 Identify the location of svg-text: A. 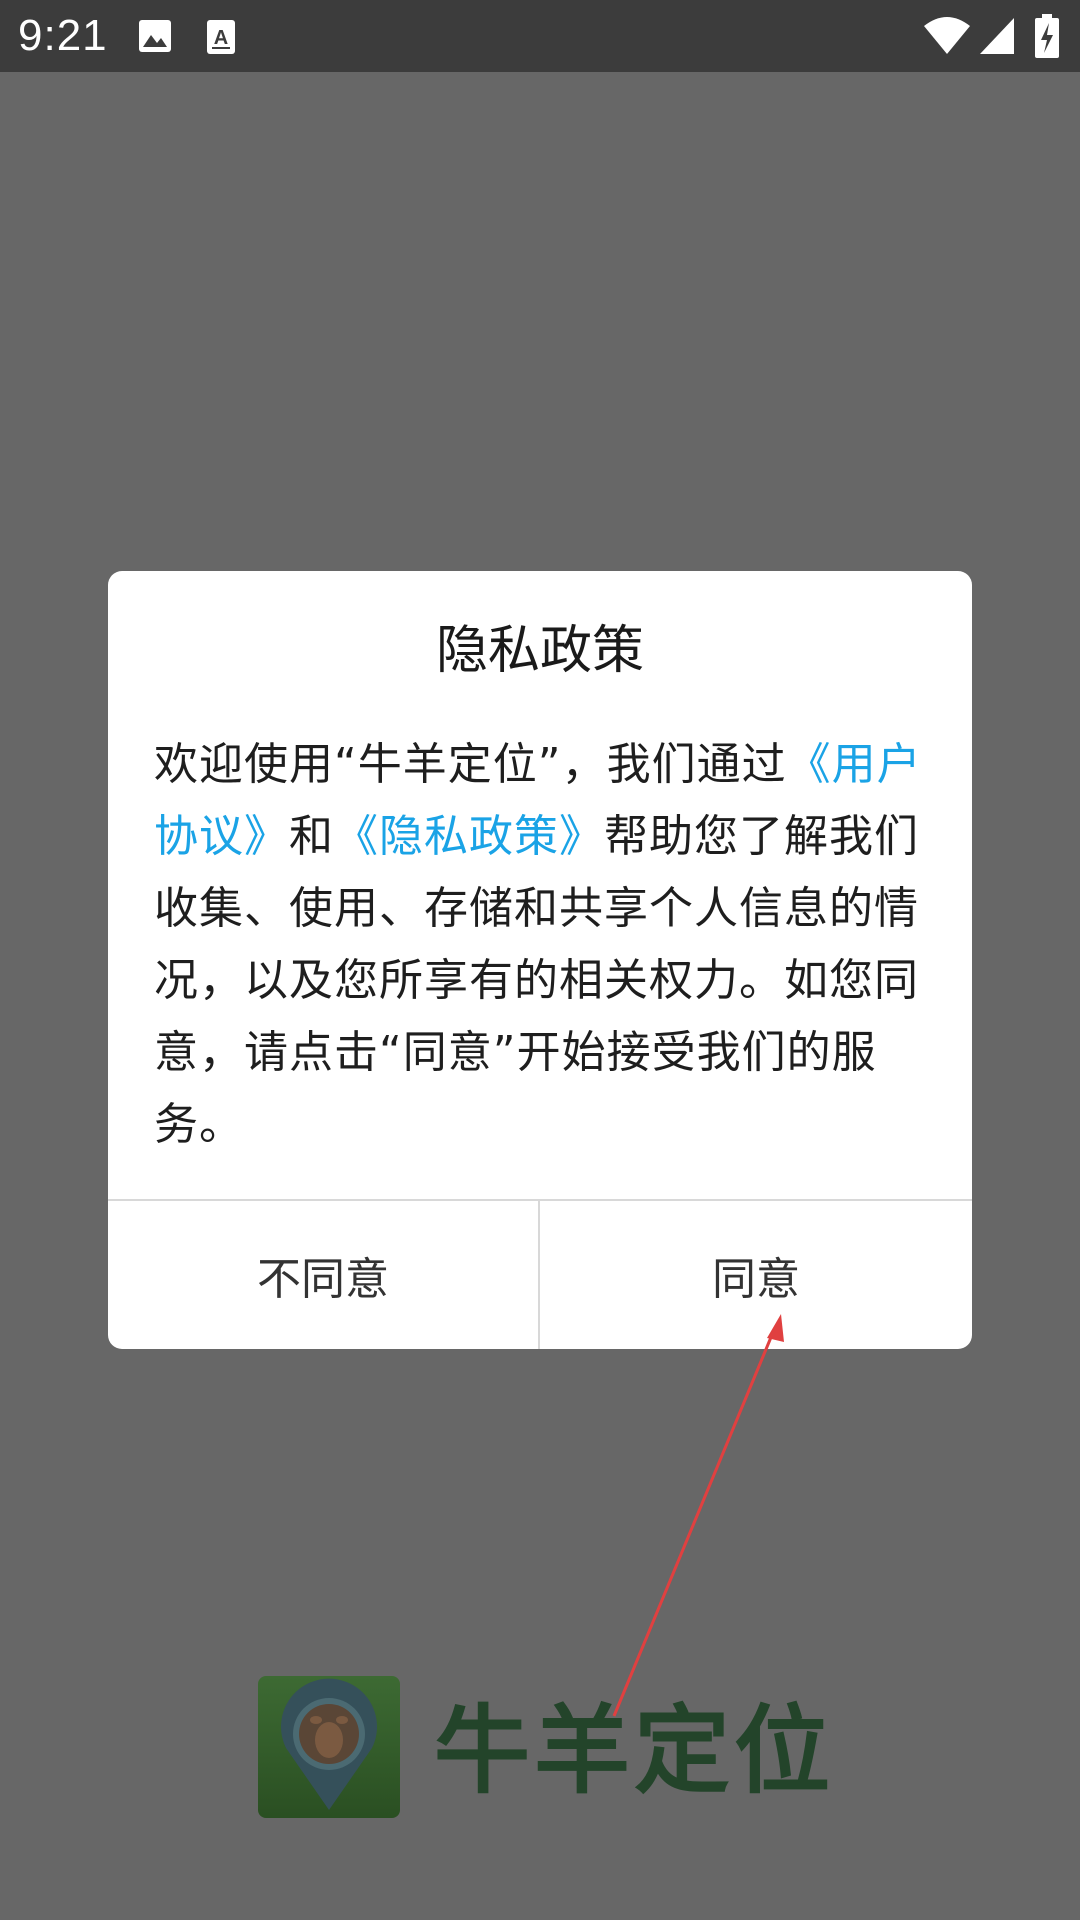
(221, 38).